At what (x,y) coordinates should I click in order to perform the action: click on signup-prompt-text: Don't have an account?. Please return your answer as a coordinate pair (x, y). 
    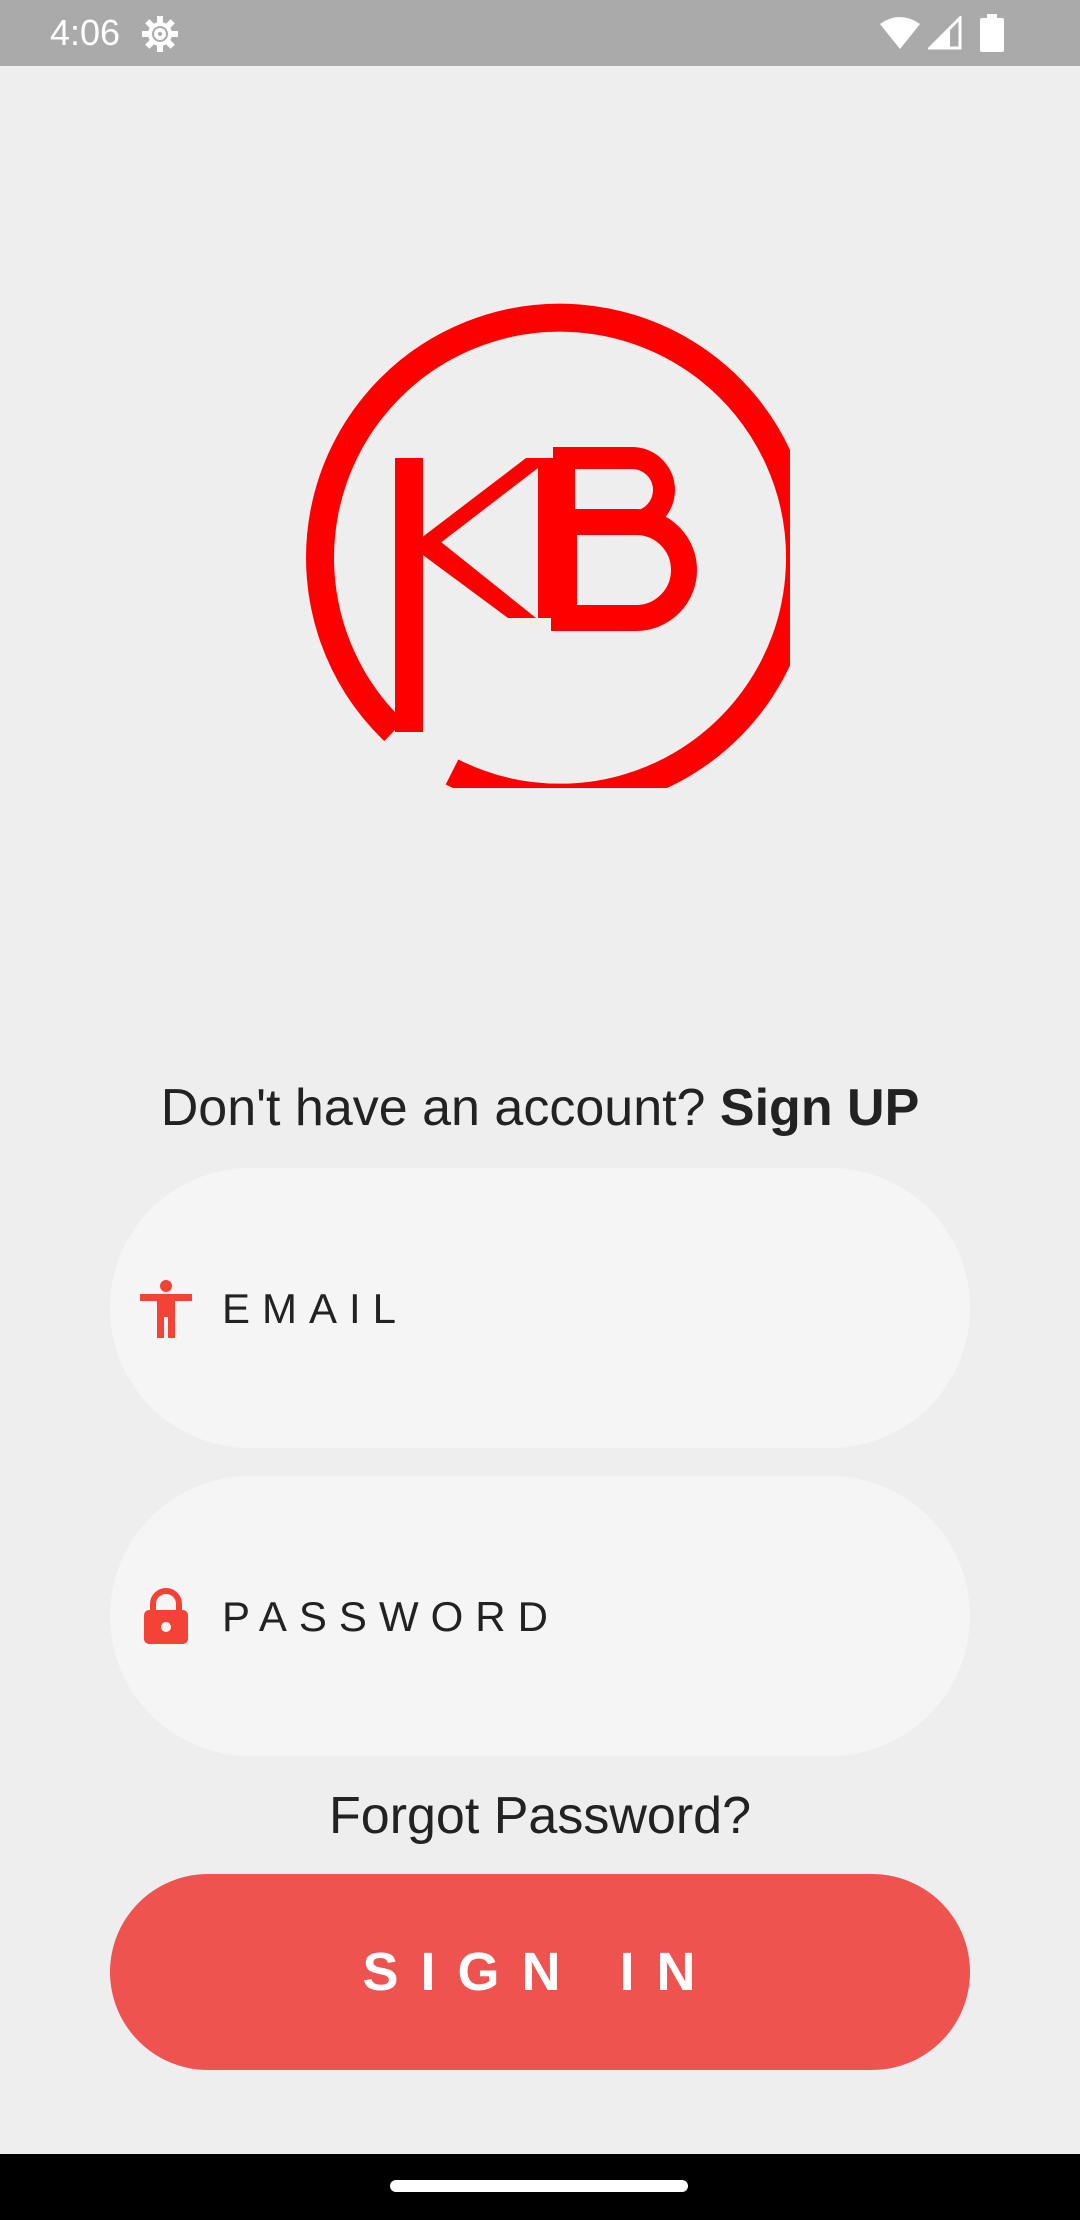
    Looking at the image, I should click on (440, 1108).